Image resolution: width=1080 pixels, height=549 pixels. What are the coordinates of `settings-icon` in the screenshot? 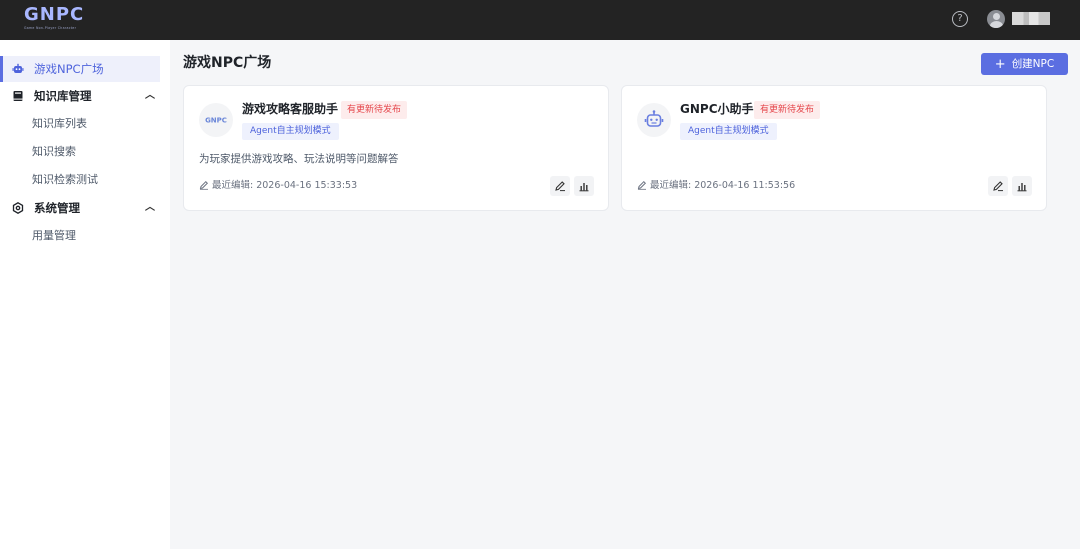 It's located at (18, 208).